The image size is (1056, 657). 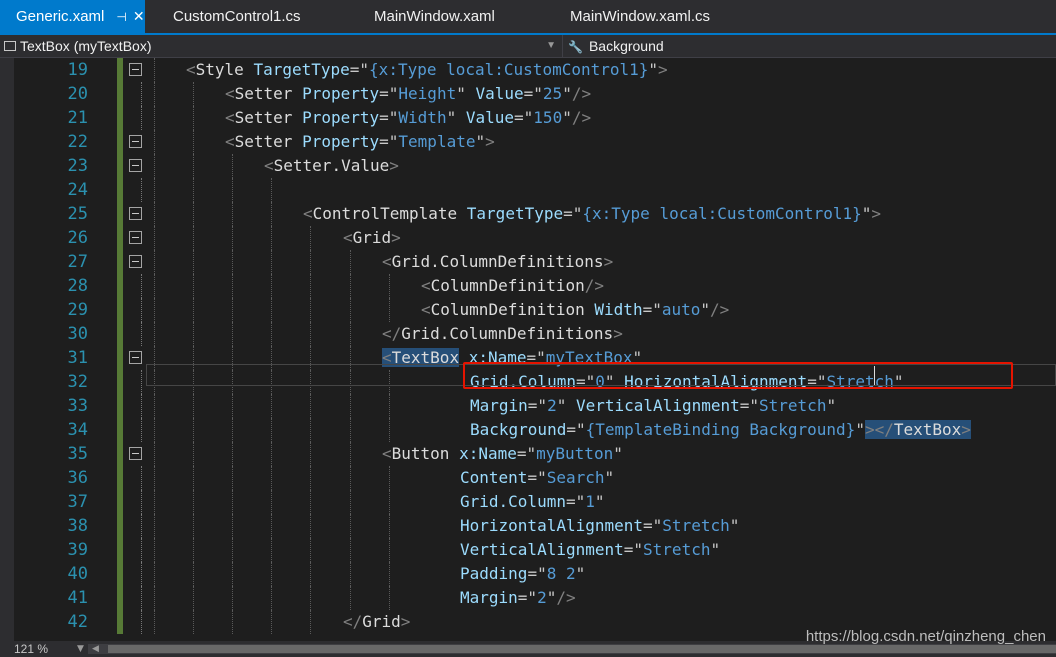 What do you see at coordinates (590, 549) in the screenshot?
I see `code-text: VerticalAlignment="Stretch"` at bounding box center [590, 549].